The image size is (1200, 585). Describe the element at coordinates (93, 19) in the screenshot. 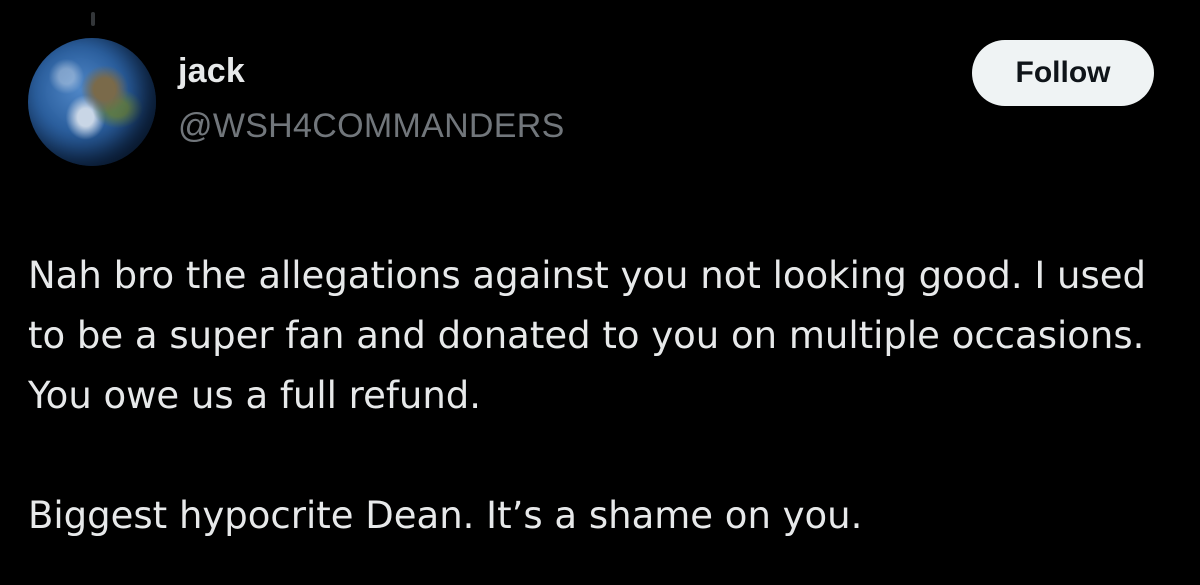

I see `thread-connector-line` at that location.